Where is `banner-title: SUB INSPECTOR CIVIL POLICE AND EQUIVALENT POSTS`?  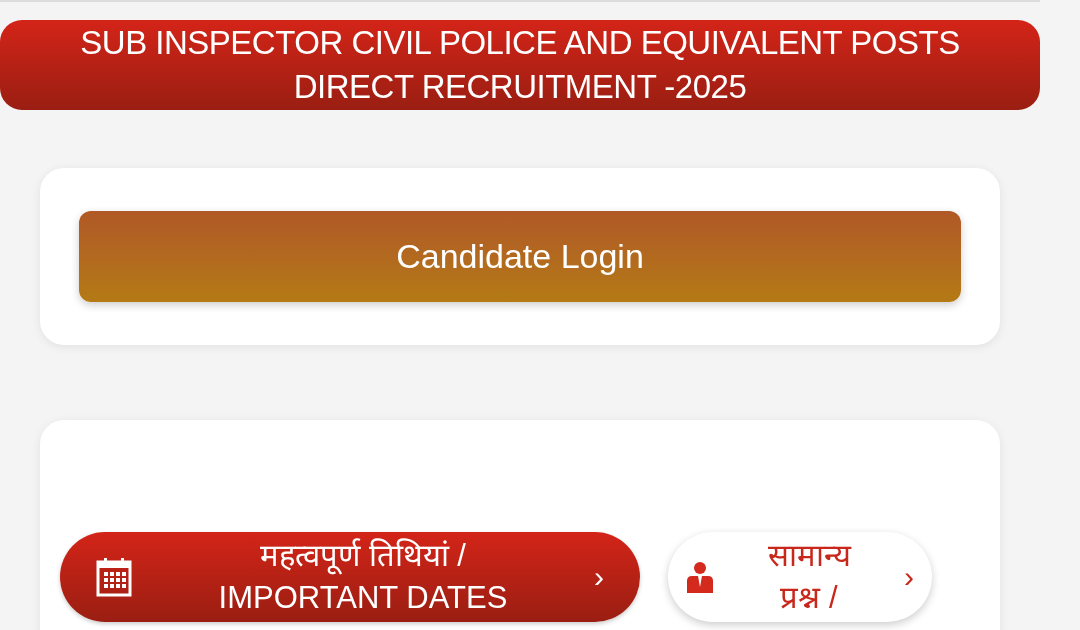
banner-title: SUB INSPECTOR CIVIL POLICE AND EQUIVALENT POSTS is located at coordinates (520, 43).